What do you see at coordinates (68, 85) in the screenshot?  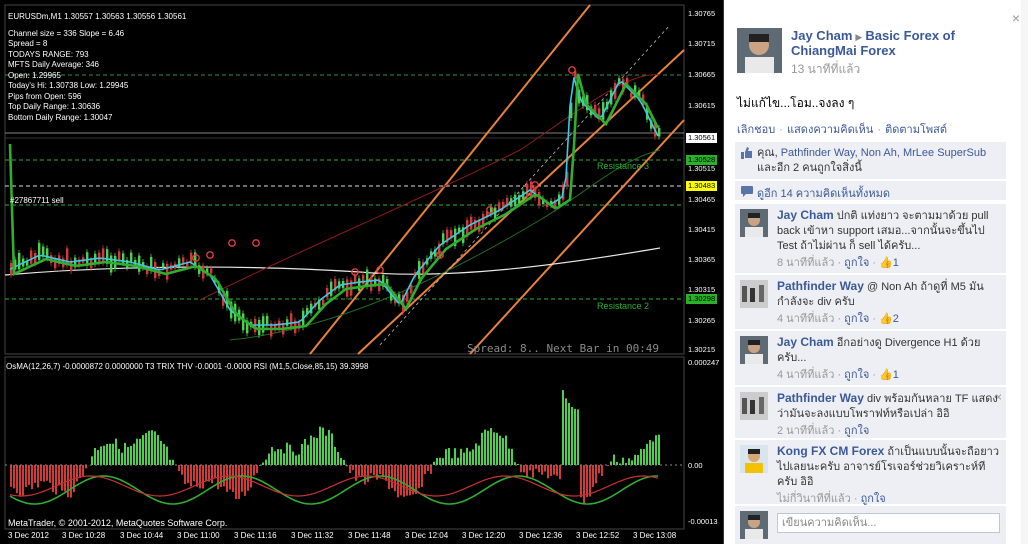 I see `info-line: Today's Hi: 1.30738 Low: 1.29945` at bounding box center [68, 85].